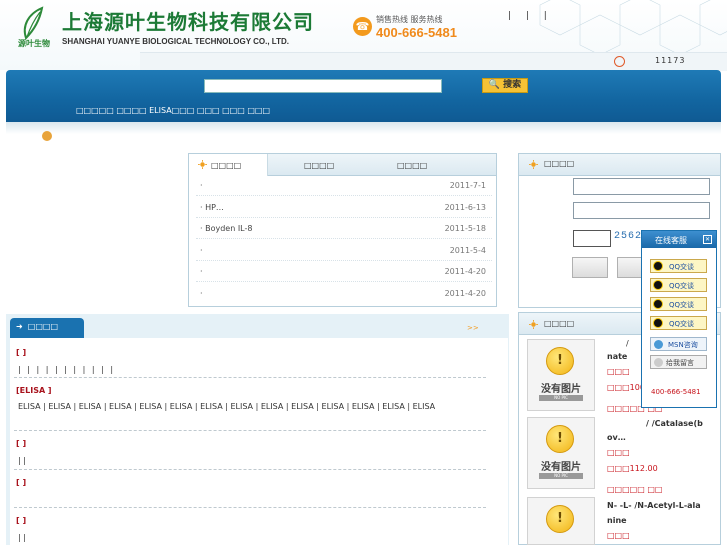  Describe the element at coordinates (512, 85) in the screenshot. I see `search-button-label: 搜索` at that location.